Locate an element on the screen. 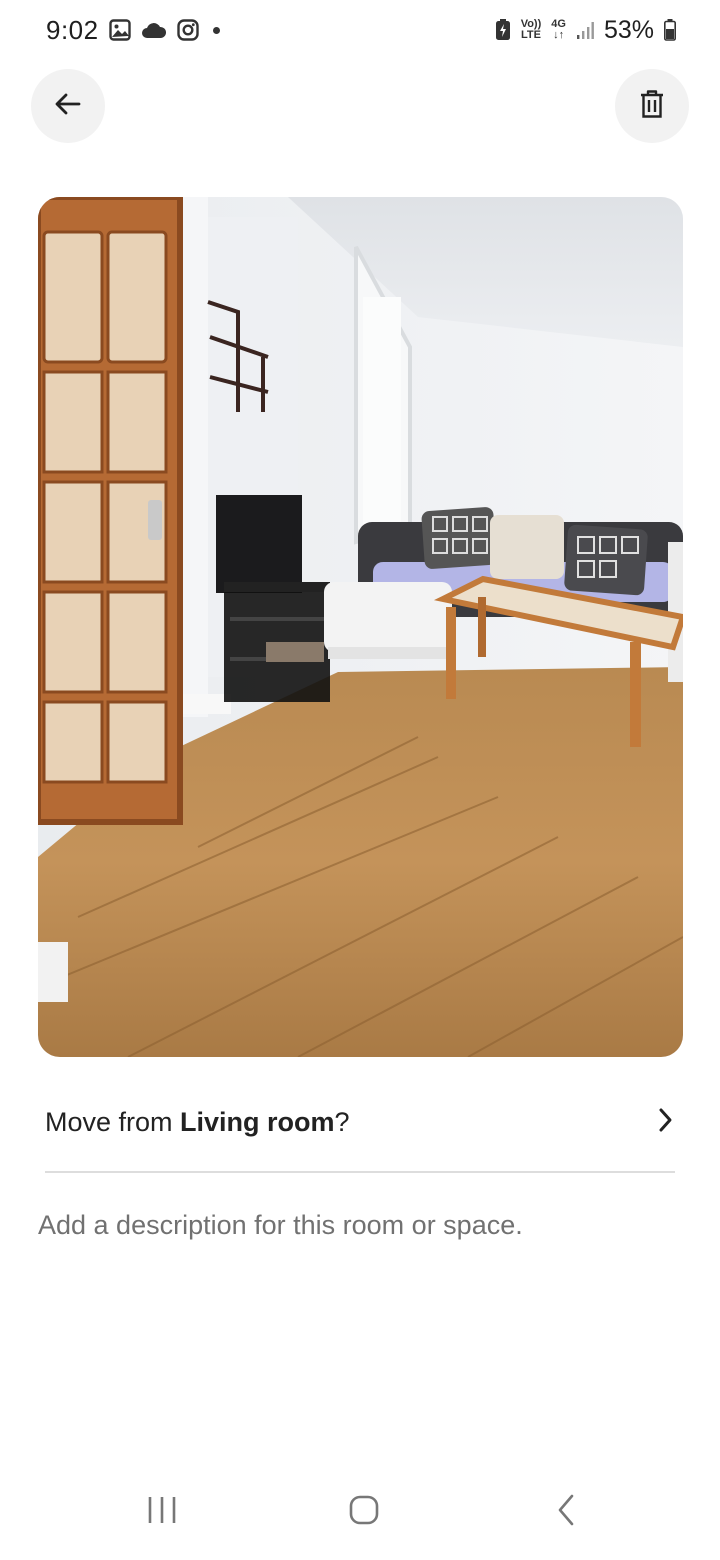  arrow-left-icon is located at coordinates (68, 106).